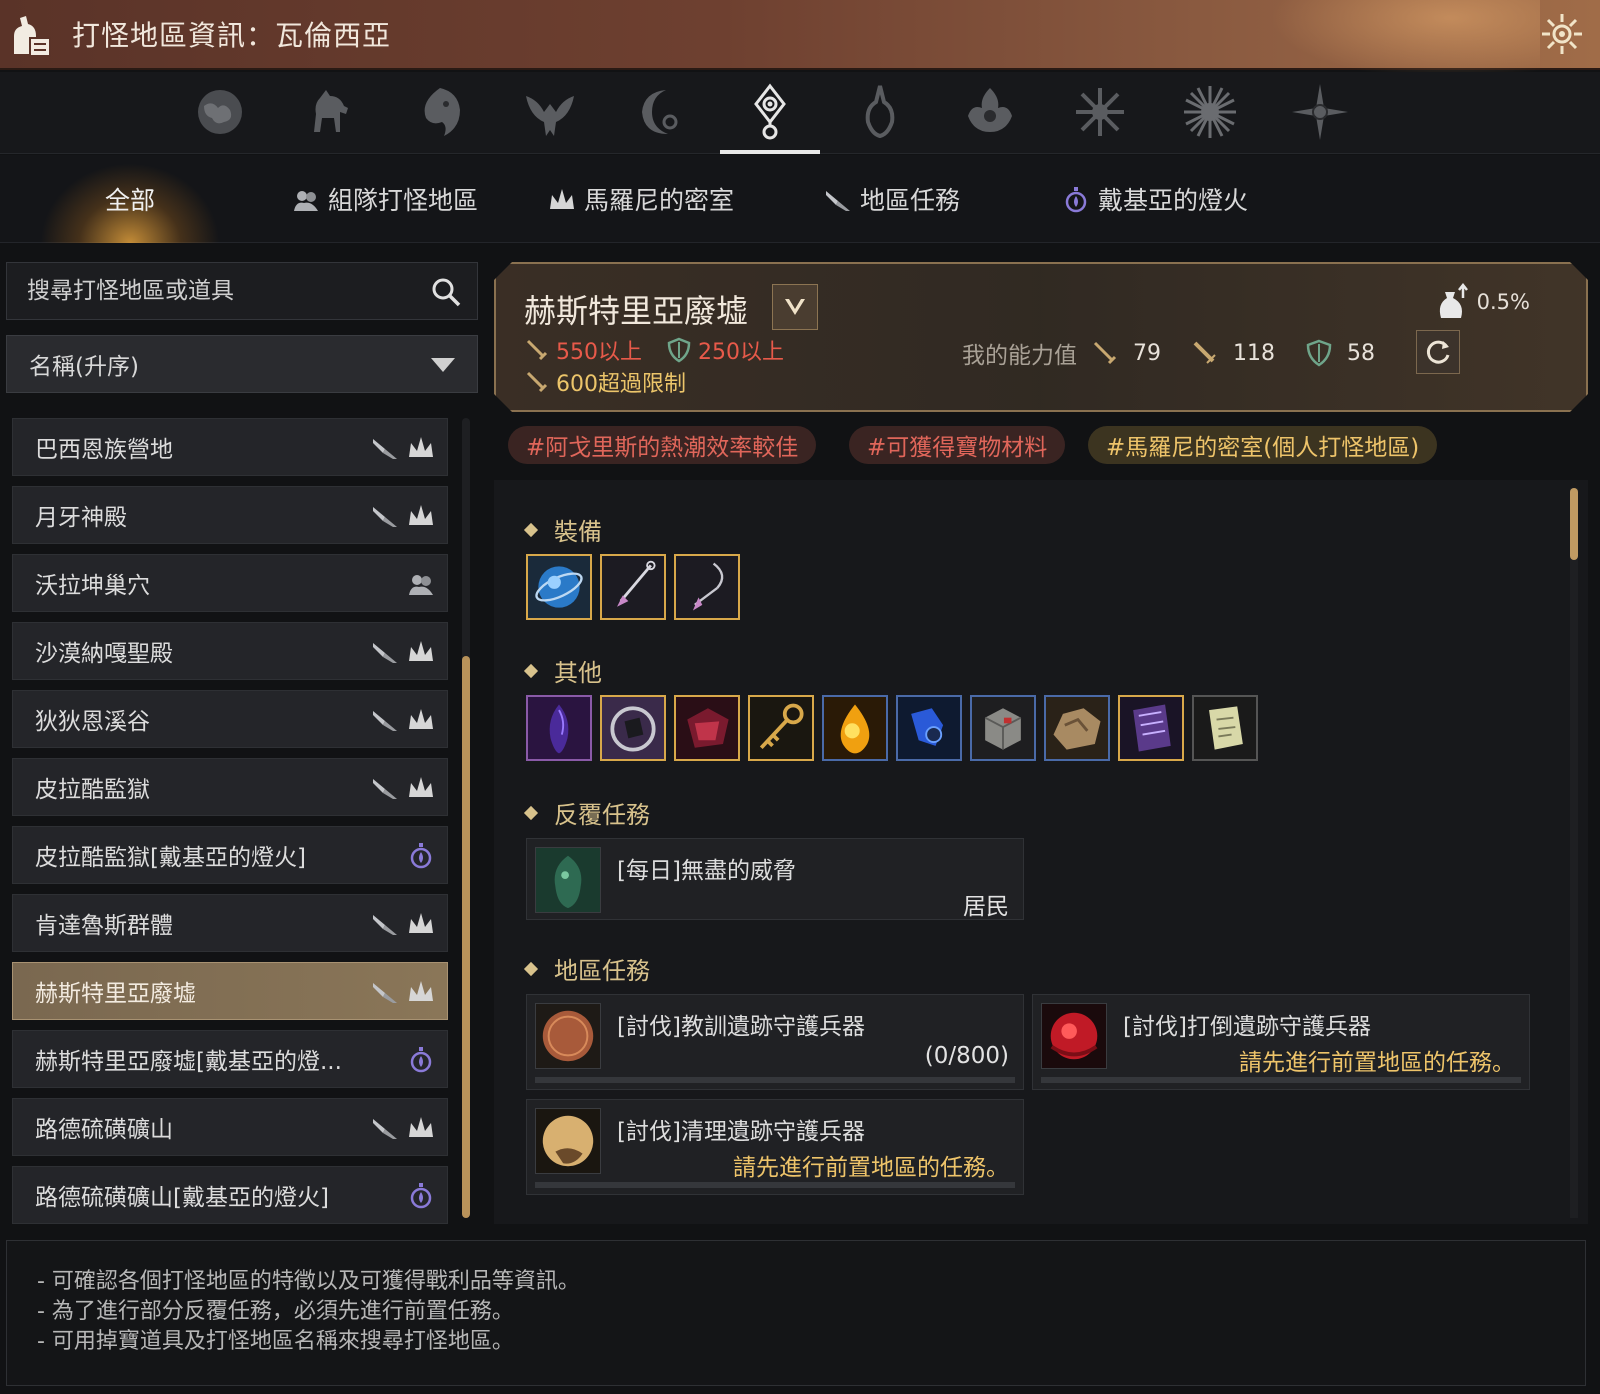  Describe the element at coordinates (1151, 728) in the screenshot. I see `purple-scroll-icon` at that location.